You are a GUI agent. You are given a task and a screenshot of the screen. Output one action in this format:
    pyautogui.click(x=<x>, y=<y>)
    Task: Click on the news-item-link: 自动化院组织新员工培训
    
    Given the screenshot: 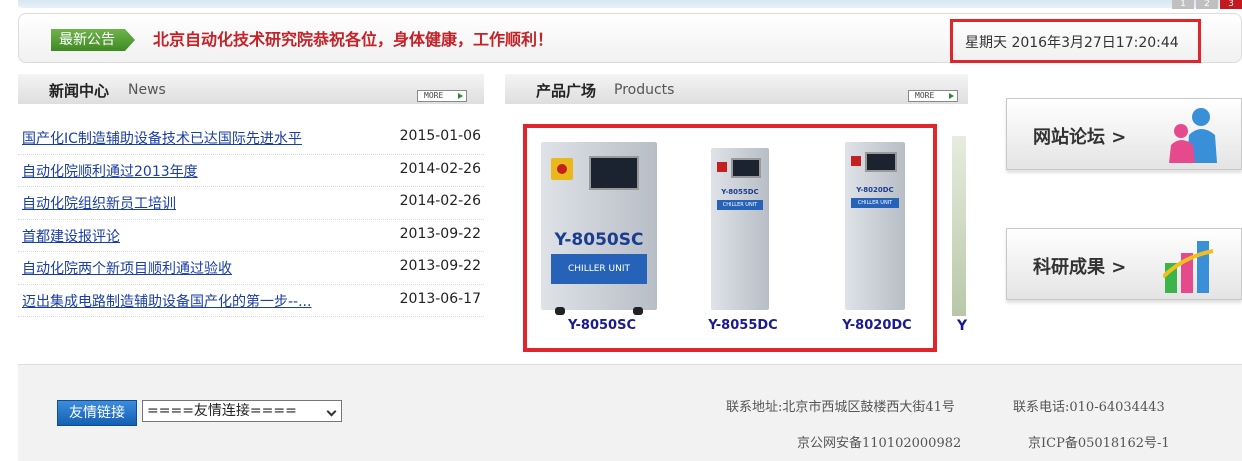 What is the action you would take?
    pyautogui.click(x=99, y=203)
    